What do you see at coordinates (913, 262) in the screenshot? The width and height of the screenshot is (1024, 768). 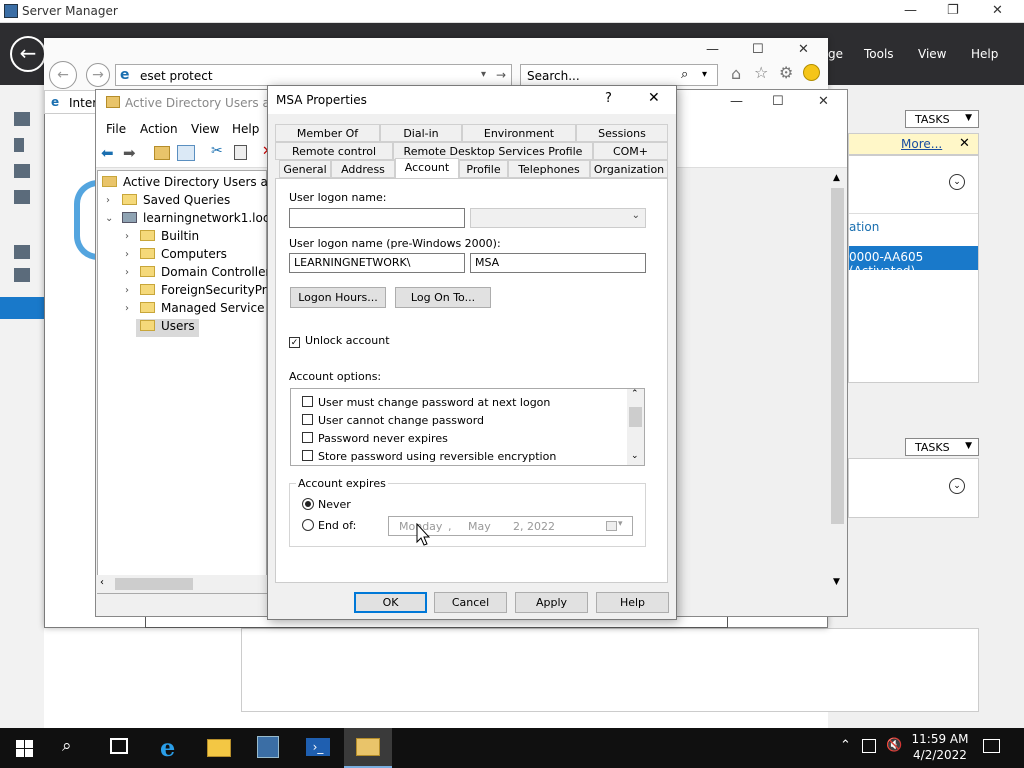 I see `activation-status: 0000-AA605 (Activated)` at bounding box center [913, 262].